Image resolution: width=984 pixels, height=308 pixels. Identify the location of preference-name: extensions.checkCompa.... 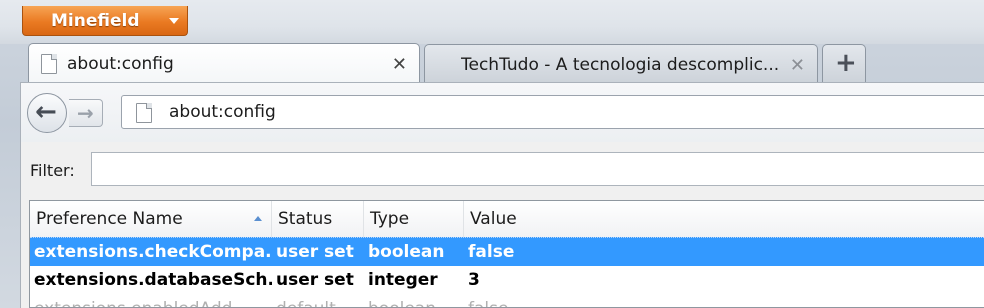
(153, 252).